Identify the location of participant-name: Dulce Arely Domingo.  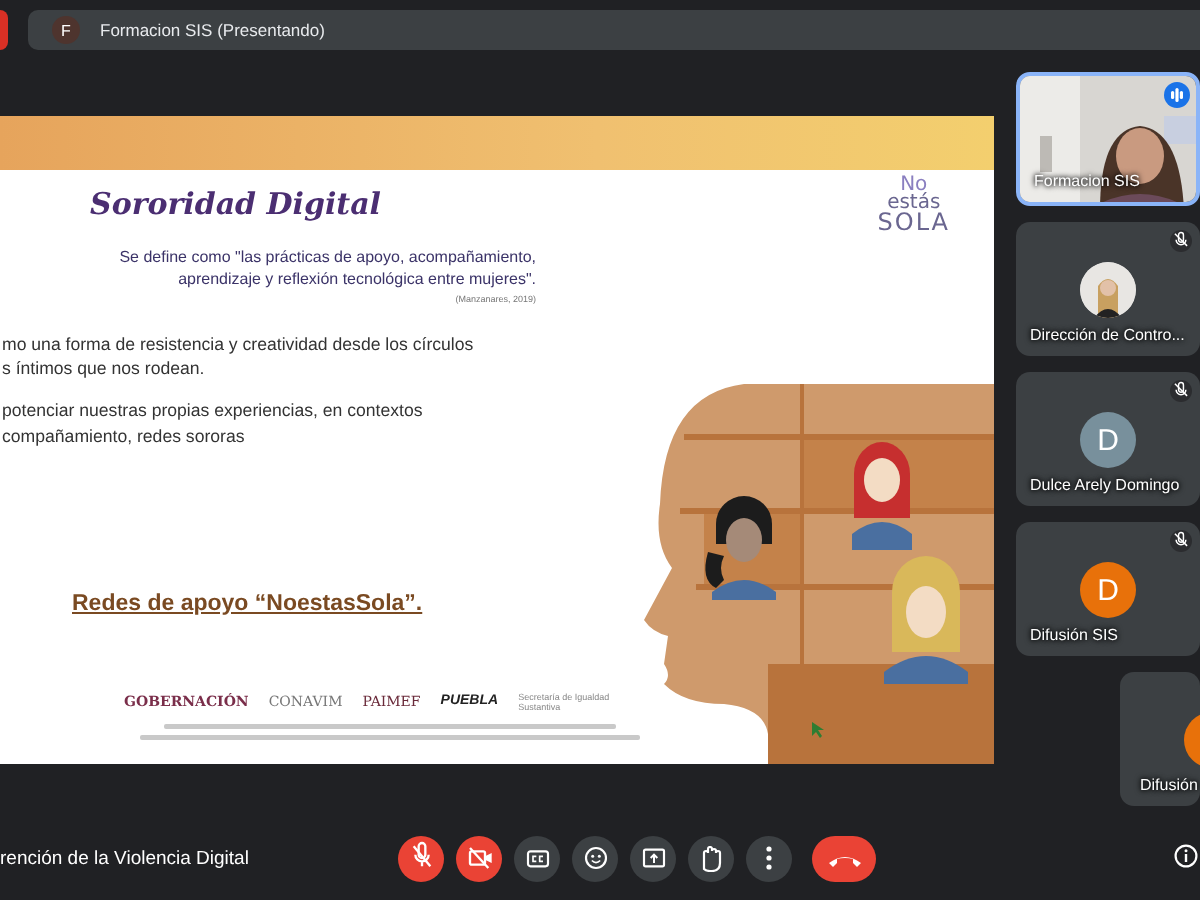
(1105, 485).